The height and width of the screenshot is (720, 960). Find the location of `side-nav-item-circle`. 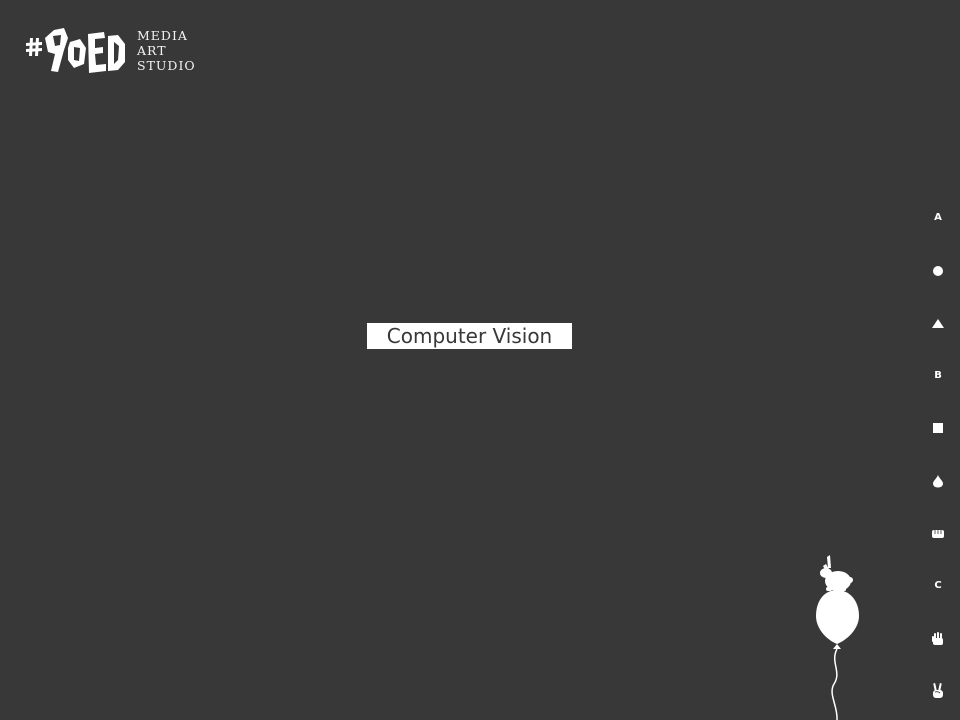

side-nav-item-circle is located at coordinates (938, 271).